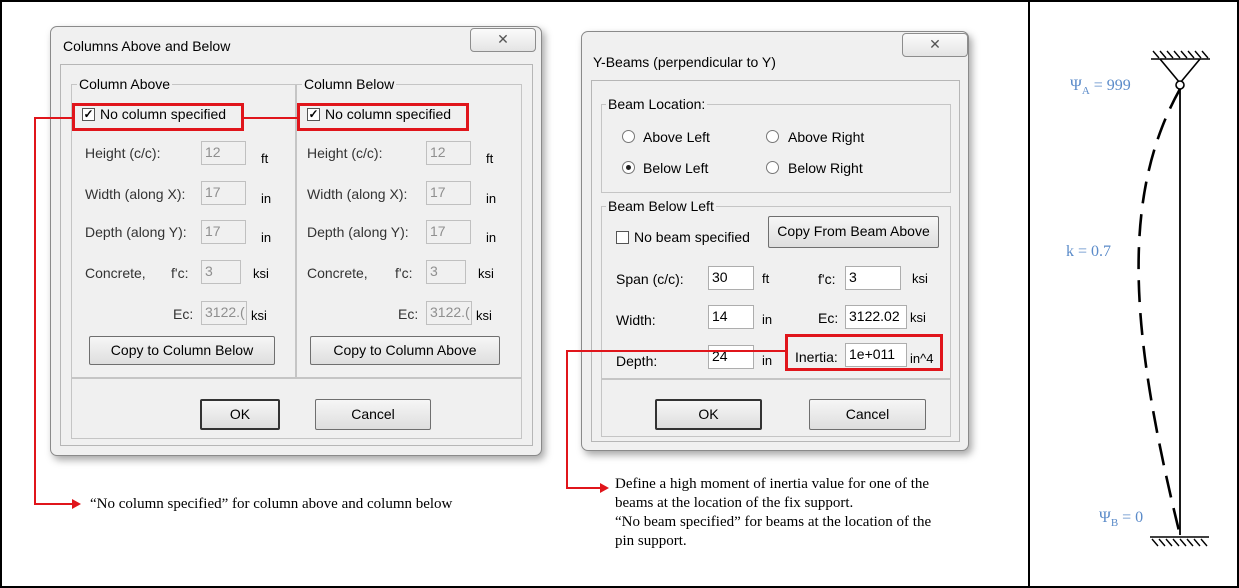 The height and width of the screenshot is (588, 1239). Describe the element at coordinates (692, 237) in the screenshot. I see `no-beam-specified-label: No beam specified` at that location.